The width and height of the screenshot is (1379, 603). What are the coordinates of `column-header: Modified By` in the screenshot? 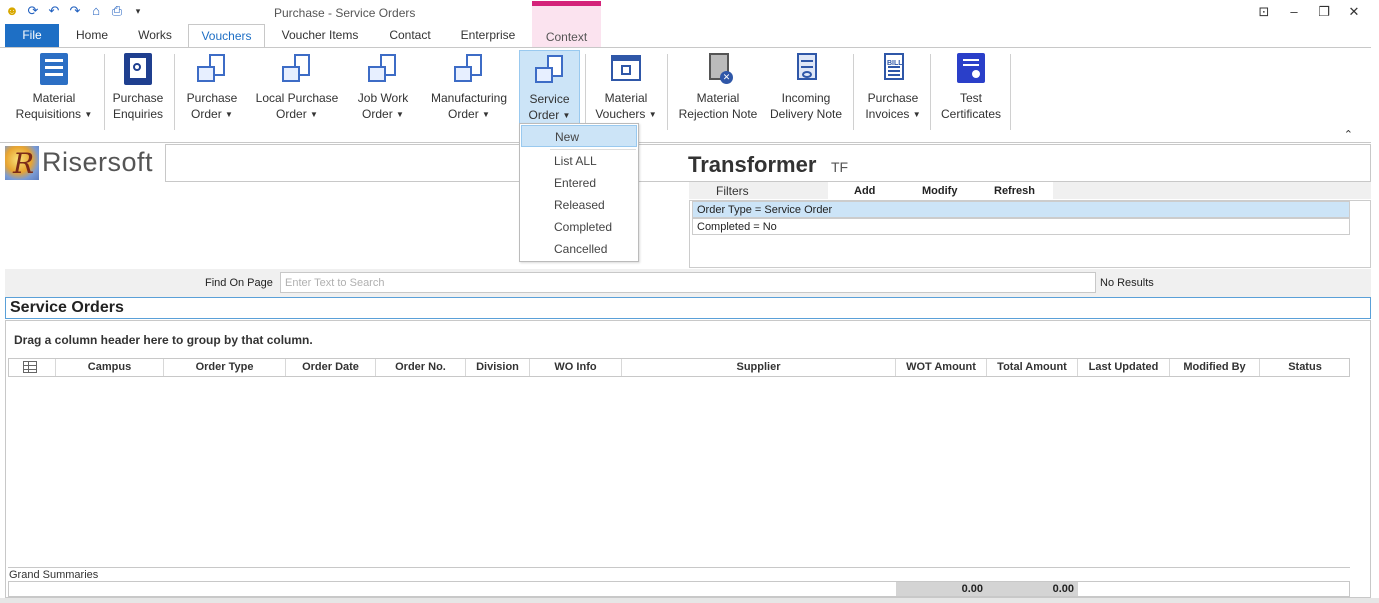 It's located at (1215, 367).